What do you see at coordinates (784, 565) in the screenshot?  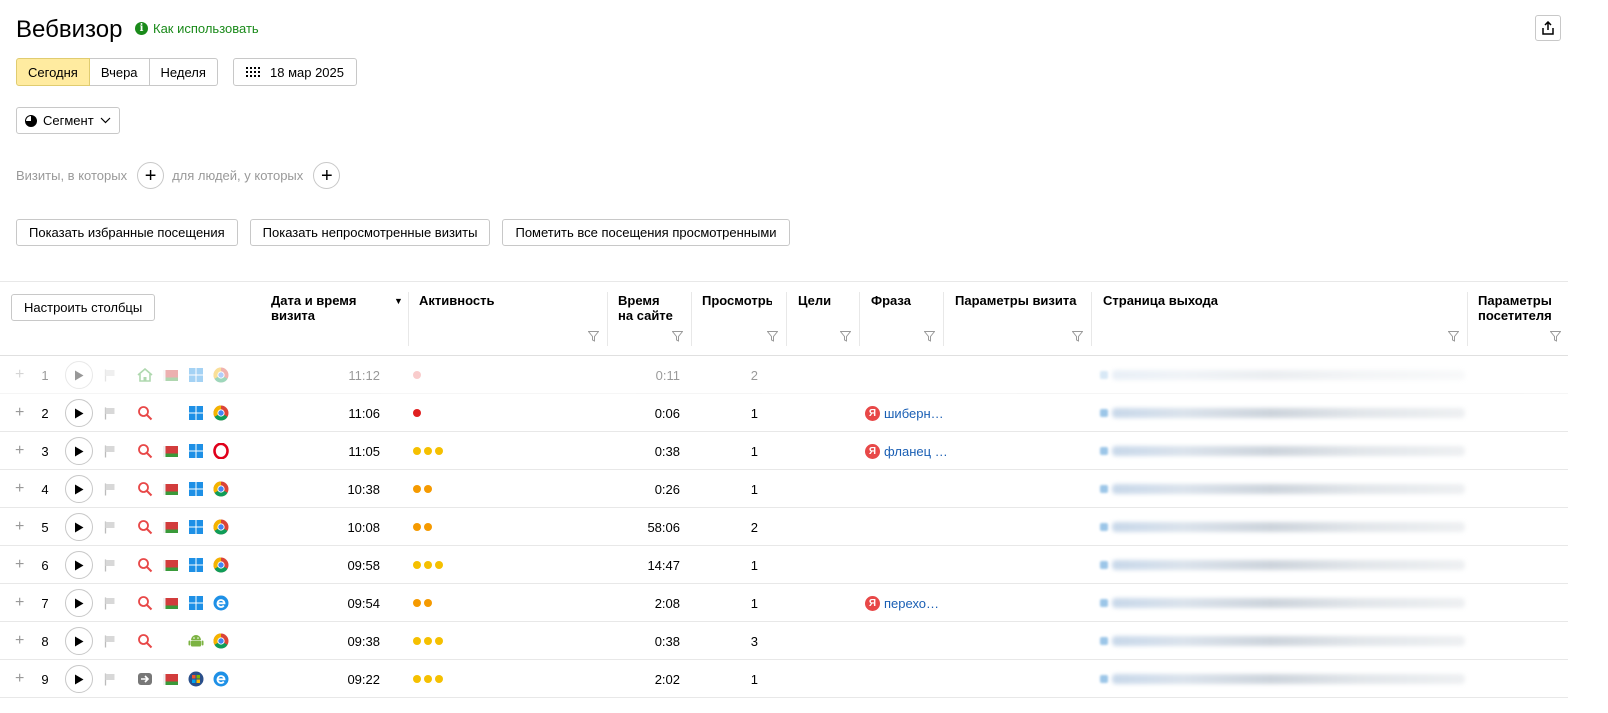 I see `table-row: + 6 09:58 14:47 1` at bounding box center [784, 565].